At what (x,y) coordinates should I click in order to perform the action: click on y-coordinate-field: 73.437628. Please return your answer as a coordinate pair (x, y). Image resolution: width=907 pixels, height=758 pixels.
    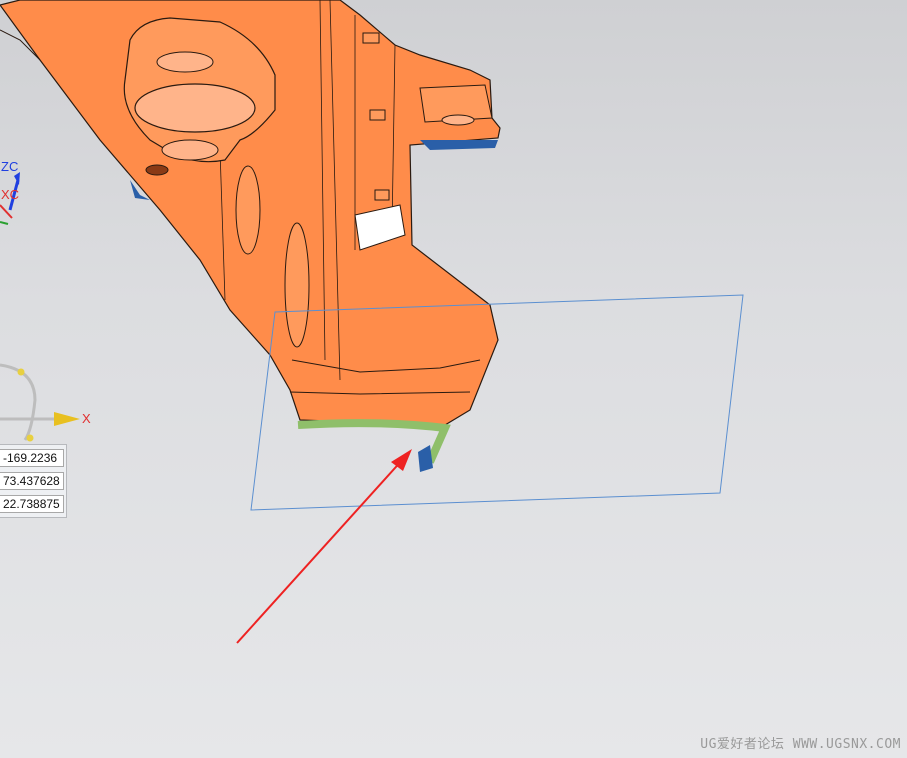
    Looking at the image, I should click on (32, 481).